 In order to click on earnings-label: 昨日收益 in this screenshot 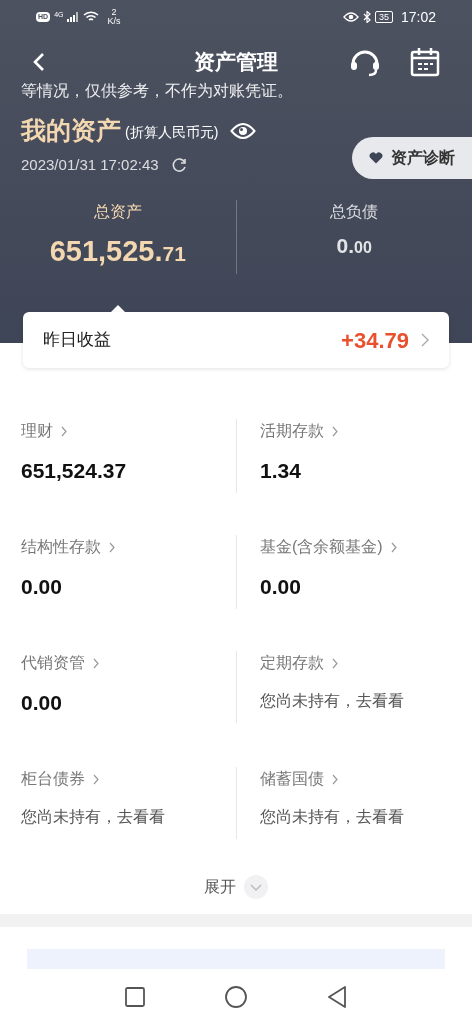, I will do `click(77, 340)`.